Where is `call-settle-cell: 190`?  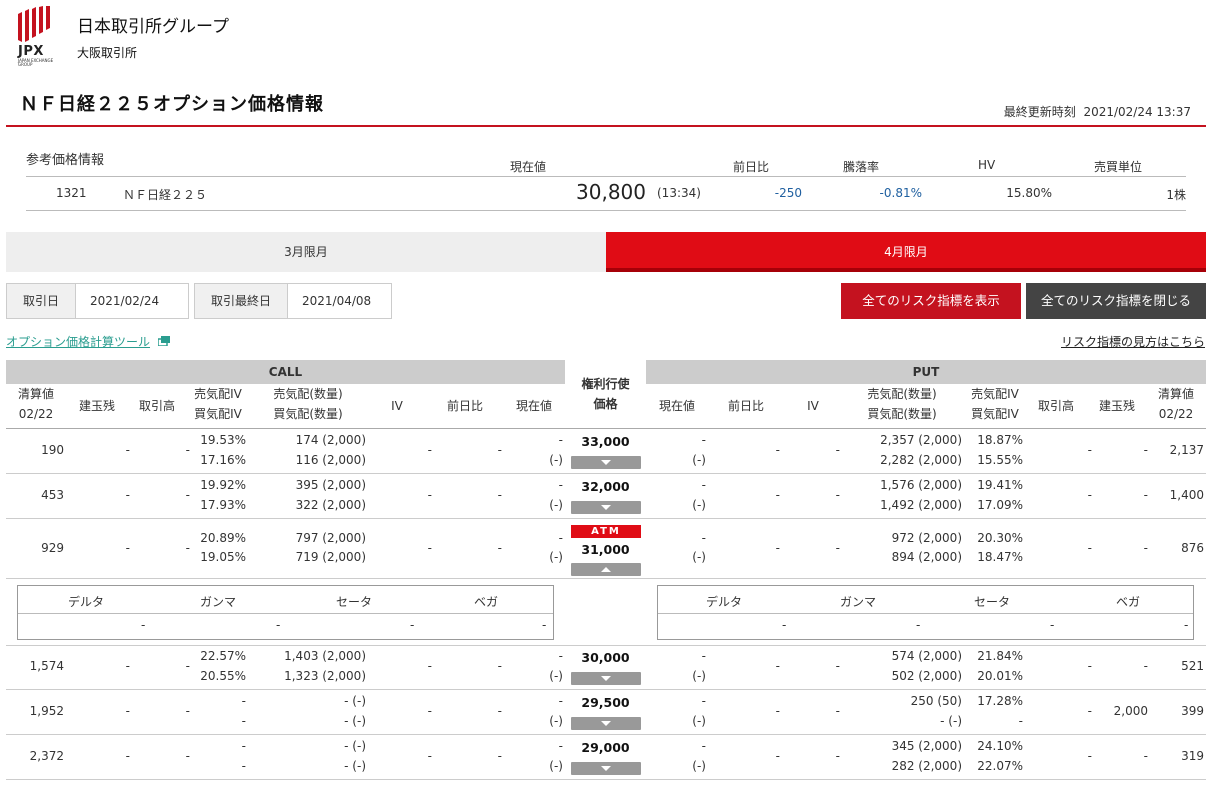 call-settle-cell: 190 is located at coordinates (52, 450).